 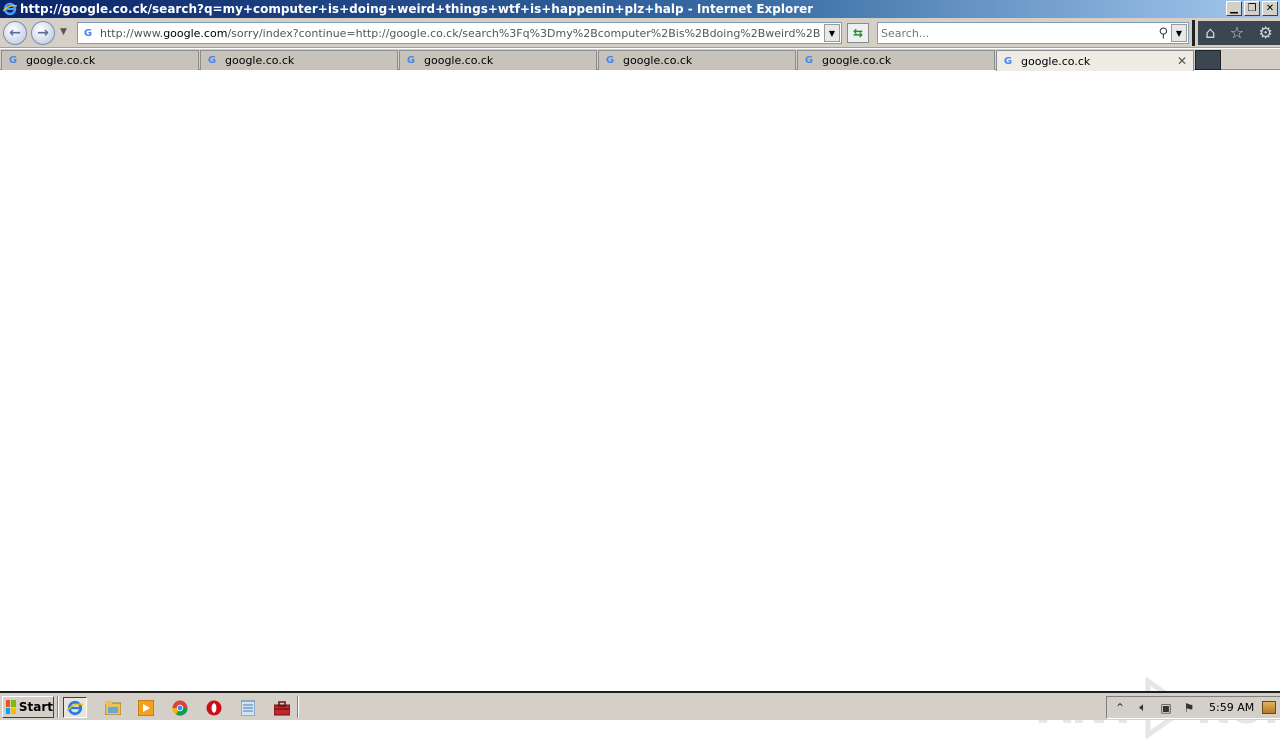 What do you see at coordinates (214, 707) in the screenshot?
I see `opera-icon` at bounding box center [214, 707].